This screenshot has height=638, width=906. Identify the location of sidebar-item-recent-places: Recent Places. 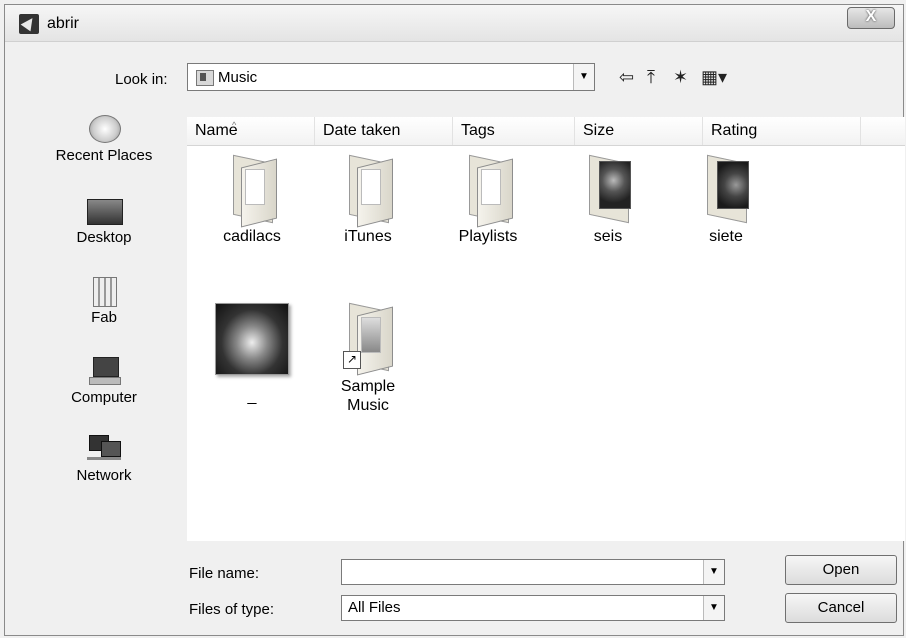
(104, 139).